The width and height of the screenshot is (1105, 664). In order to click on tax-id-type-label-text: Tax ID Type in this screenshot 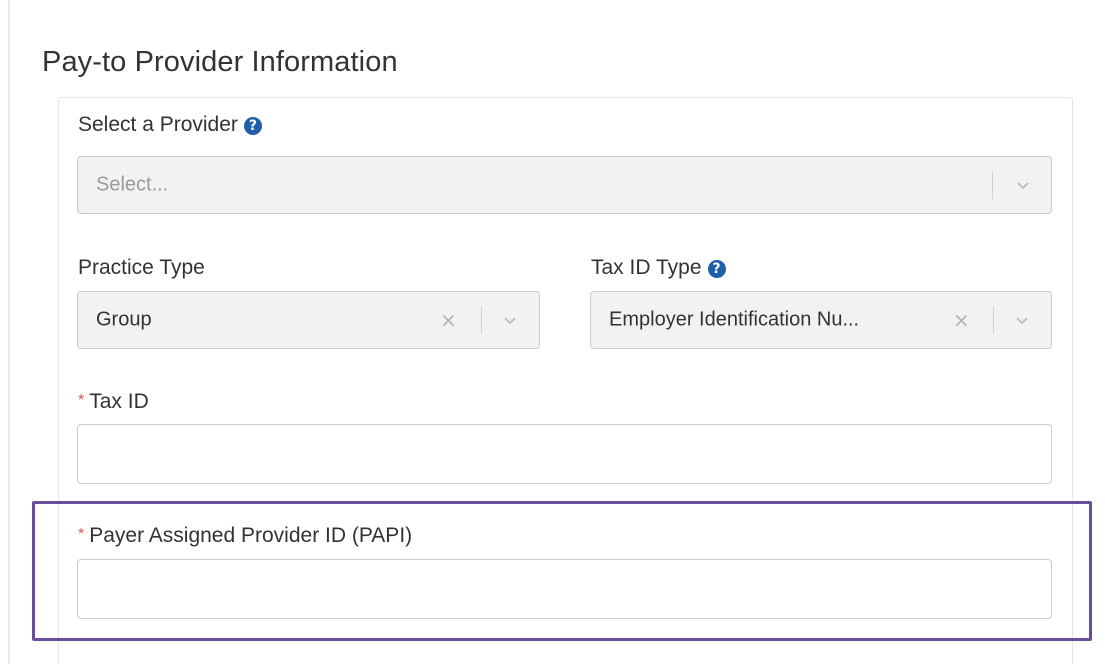, I will do `click(646, 267)`.